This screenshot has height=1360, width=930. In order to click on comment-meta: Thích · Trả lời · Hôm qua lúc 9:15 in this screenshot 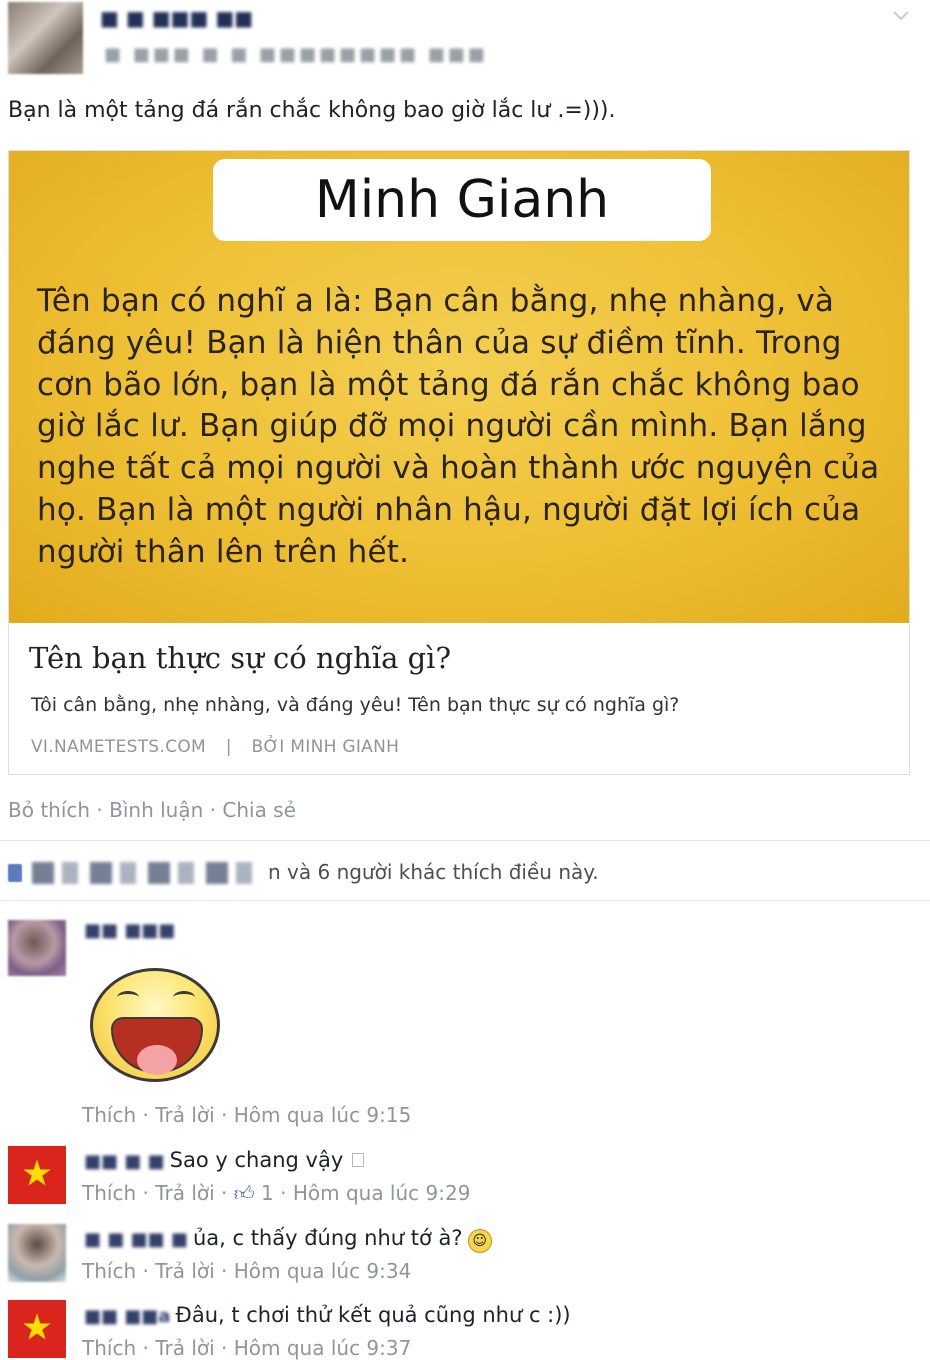, I will do `click(247, 1115)`.